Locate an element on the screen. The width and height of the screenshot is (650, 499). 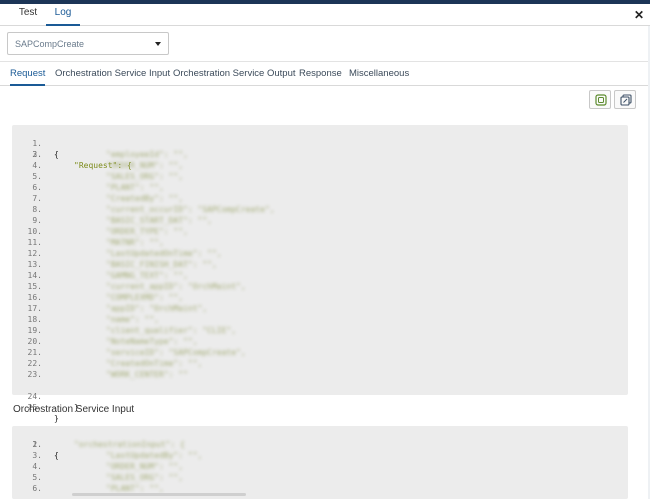
tab-orchestration-service-output: Orchestration Service Output is located at coordinates (234, 77).